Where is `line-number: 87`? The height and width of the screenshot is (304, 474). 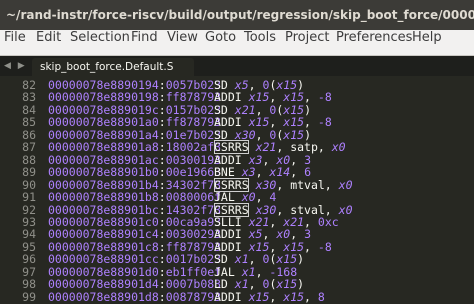
line-number: 87 is located at coordinates (29, 147).